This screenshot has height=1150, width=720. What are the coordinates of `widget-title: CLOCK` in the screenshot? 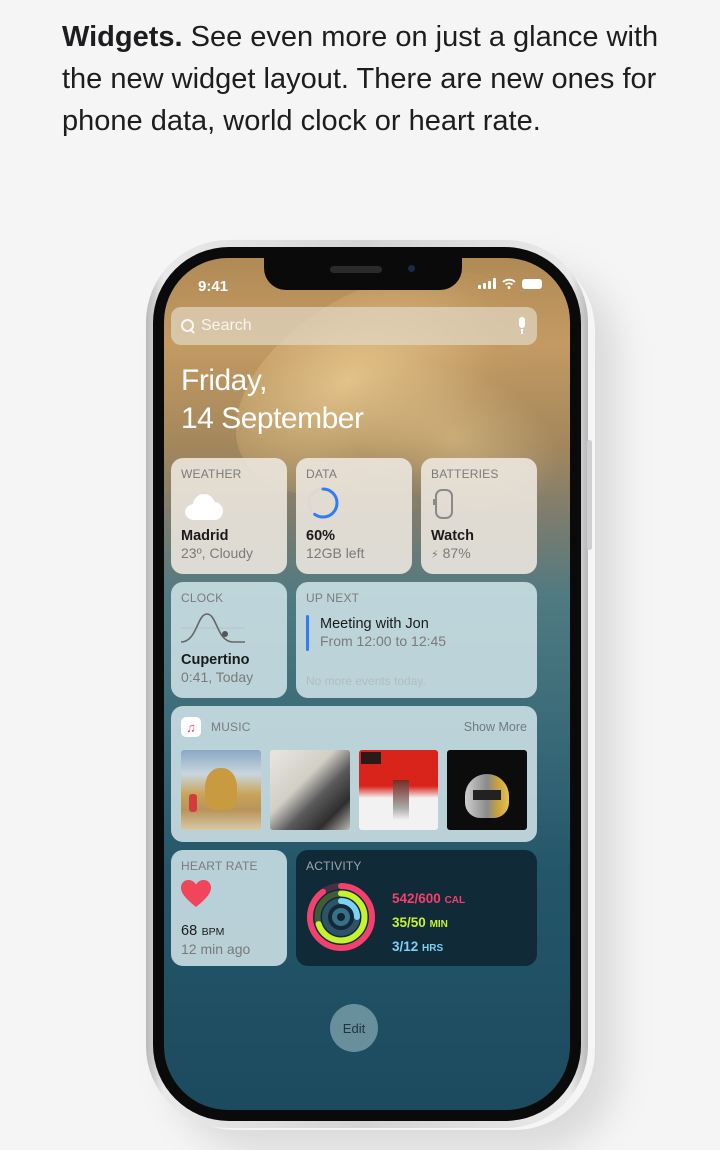 It's located at (202, 598).